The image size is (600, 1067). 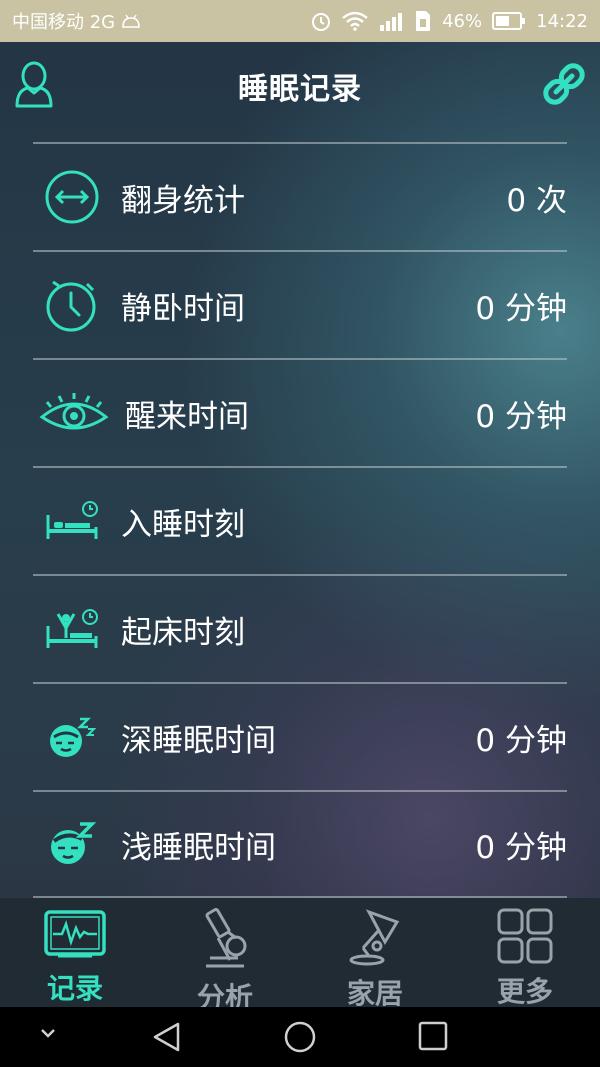 I want to click on signal-icon, so click(x=391, y=21).